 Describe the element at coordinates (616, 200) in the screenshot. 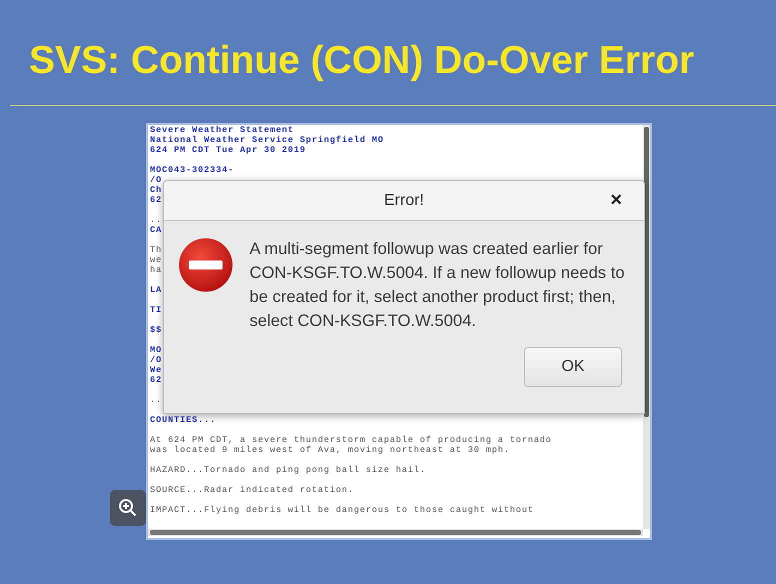

I see `close-button: ×` at that location.